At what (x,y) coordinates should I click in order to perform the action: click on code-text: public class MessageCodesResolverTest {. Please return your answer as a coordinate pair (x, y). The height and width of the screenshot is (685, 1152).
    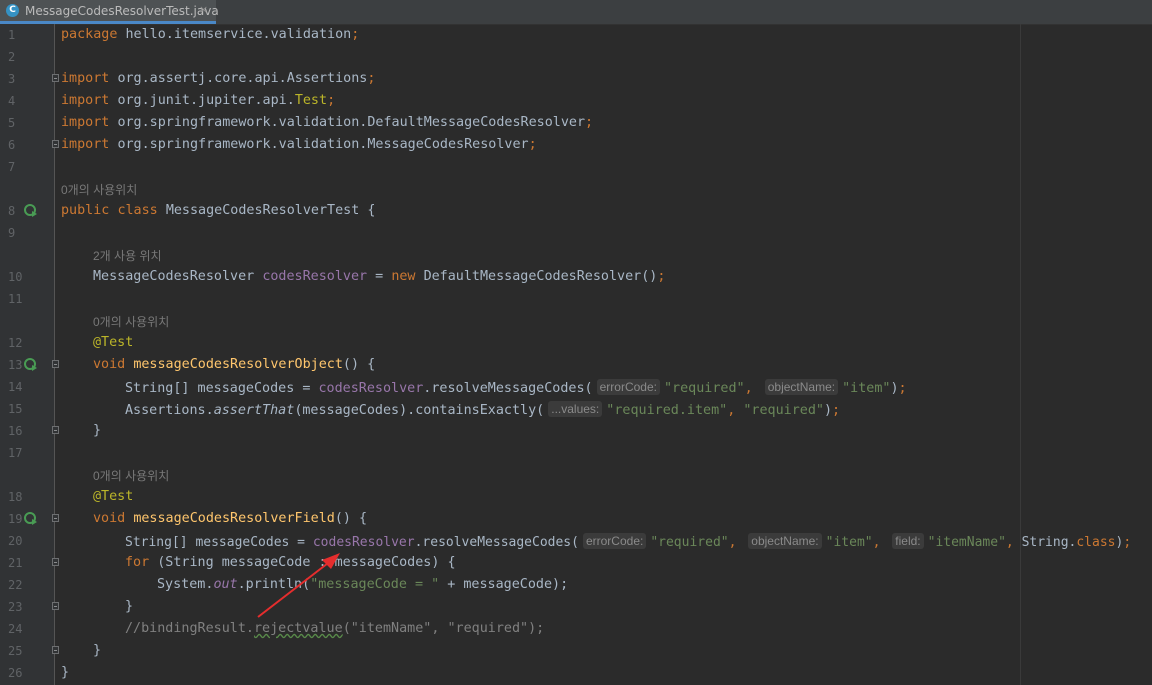
    Looking at the image, I should click on (218, 210).